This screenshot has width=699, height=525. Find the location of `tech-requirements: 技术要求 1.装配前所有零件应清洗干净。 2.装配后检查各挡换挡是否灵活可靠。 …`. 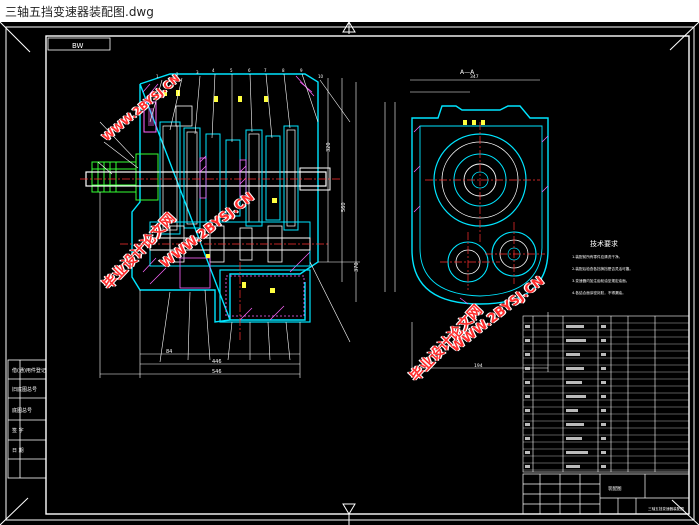

tech-requirements: 技术要求 1.装配前所有零件应清洗干净。 2.装配后检查各挡换挡是否灵活可靠。 … is located at coordinates (602, 267).